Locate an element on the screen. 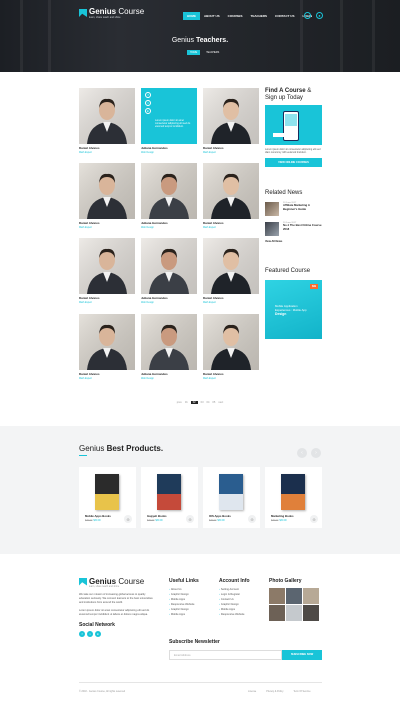  page-link: 01 is located at coordinates (186, 402).